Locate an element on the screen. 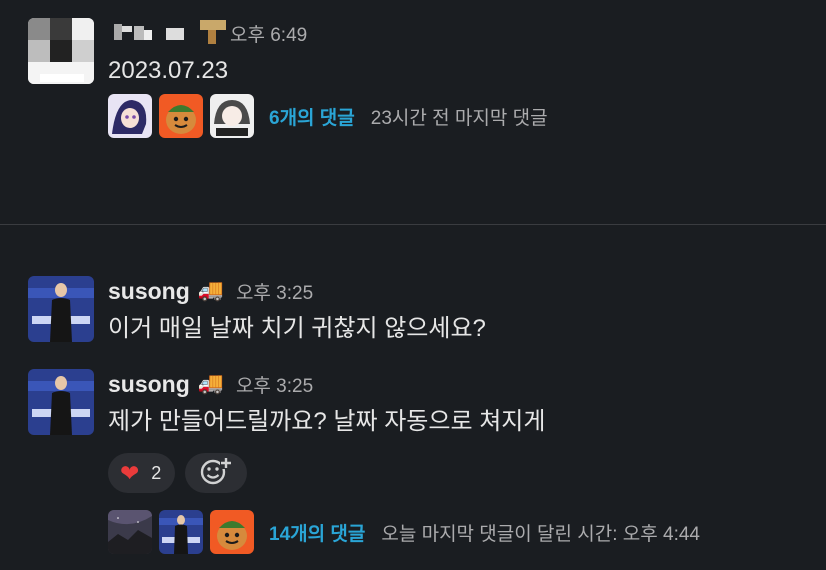  reaction-heart: ❤ 2 is located at coordinates (142, 473).